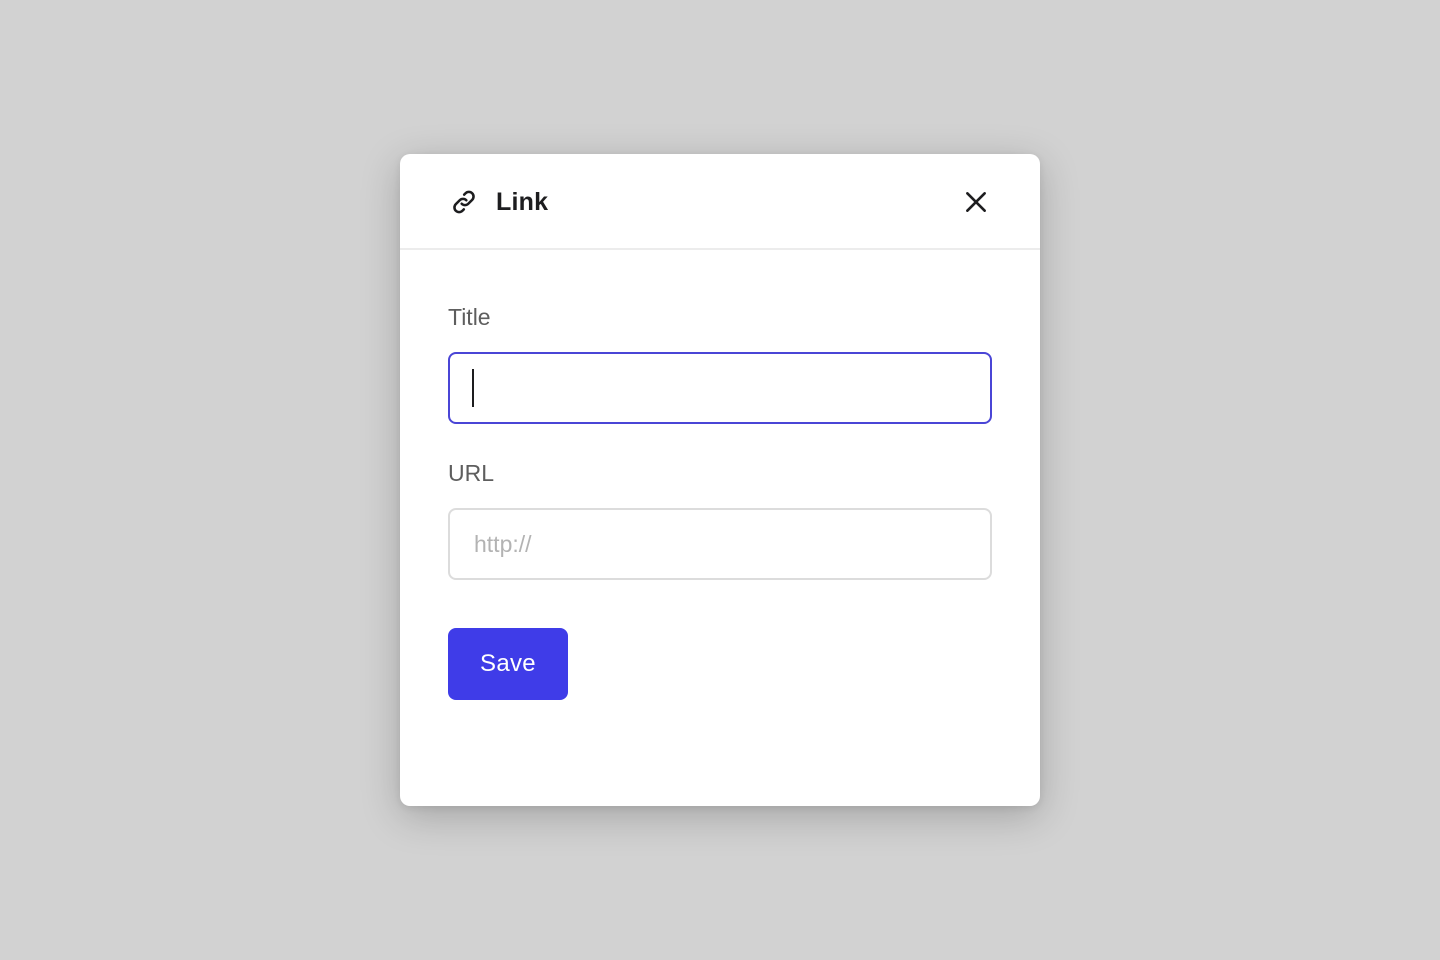  I want to click on title-input, so click(720, 388).